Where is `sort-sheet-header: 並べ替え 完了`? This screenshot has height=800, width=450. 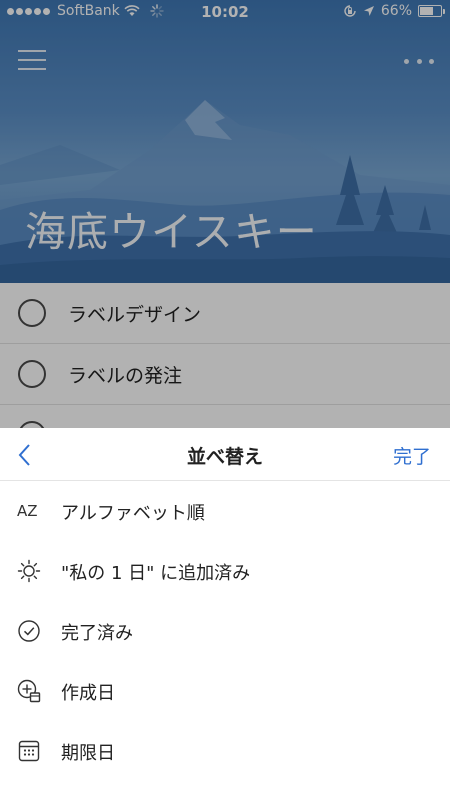 sort-sheet-header: 並べ替え 完了 is located at coordinates (225, 454).